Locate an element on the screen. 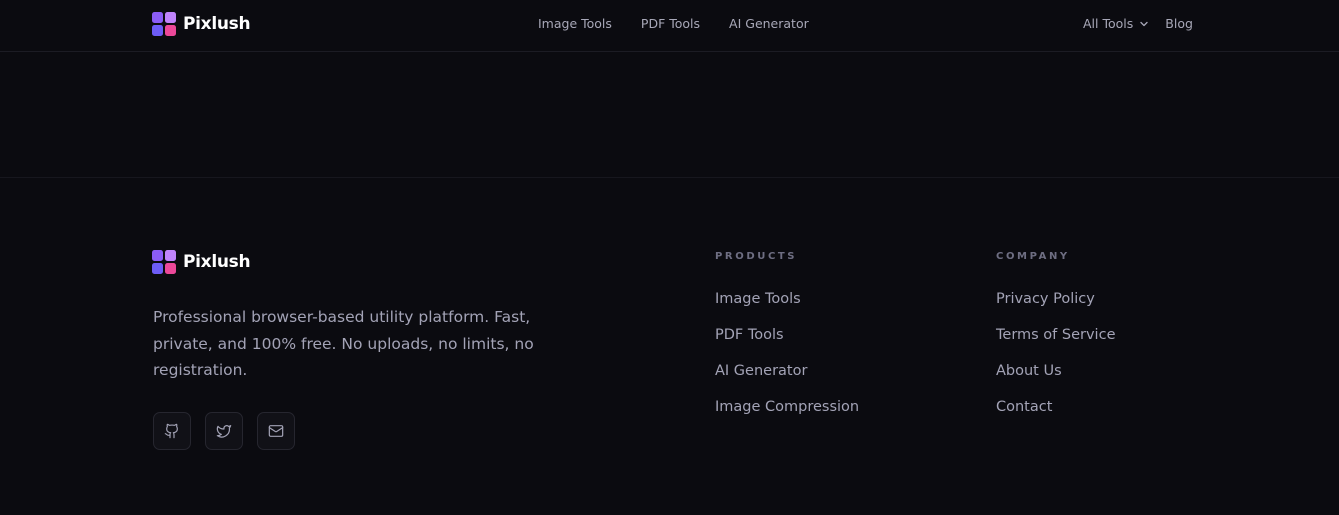  github-button is located at coordinates (172, 431).